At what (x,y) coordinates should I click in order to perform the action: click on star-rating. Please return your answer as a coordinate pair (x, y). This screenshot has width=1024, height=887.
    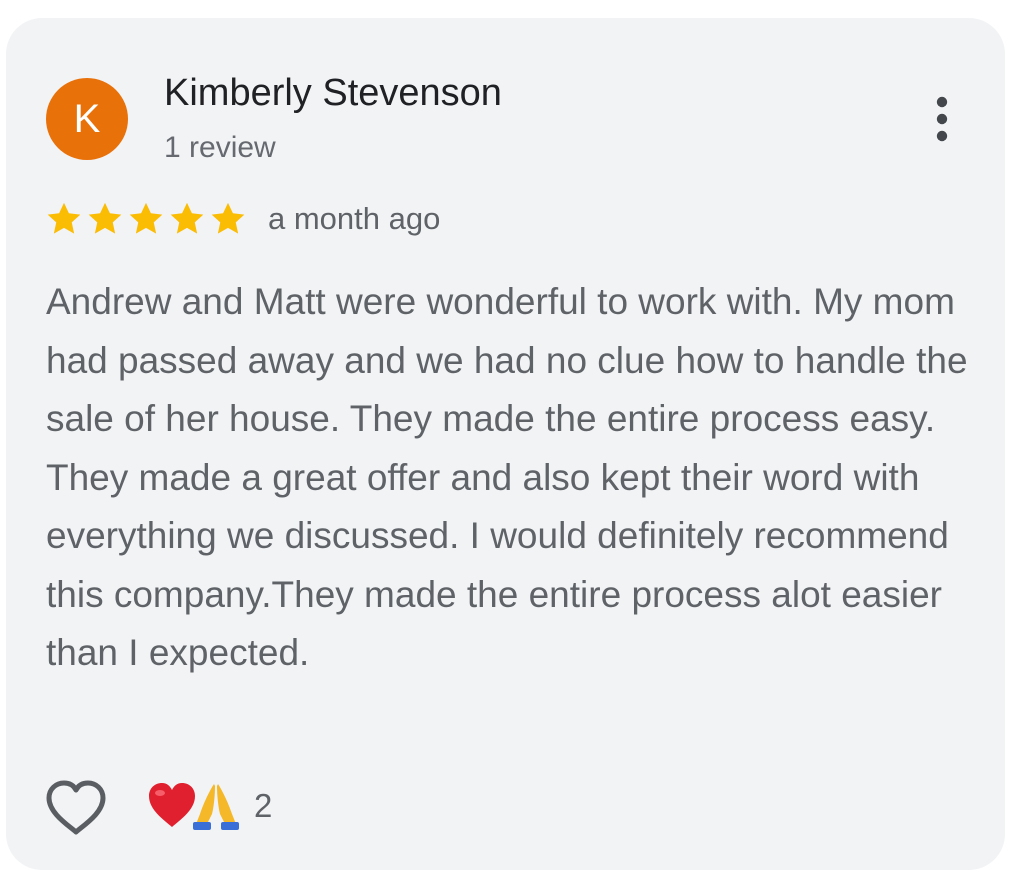
    Looking at the image, I should click on (146, 219).